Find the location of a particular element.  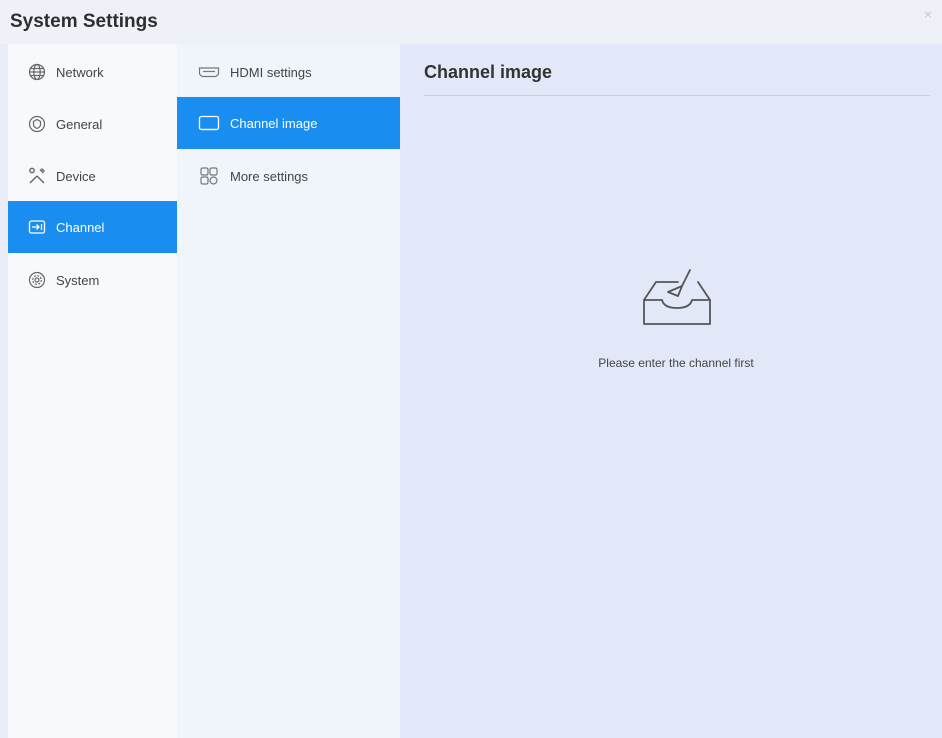

window-title: System Settings is located at coordinates (84, 21).